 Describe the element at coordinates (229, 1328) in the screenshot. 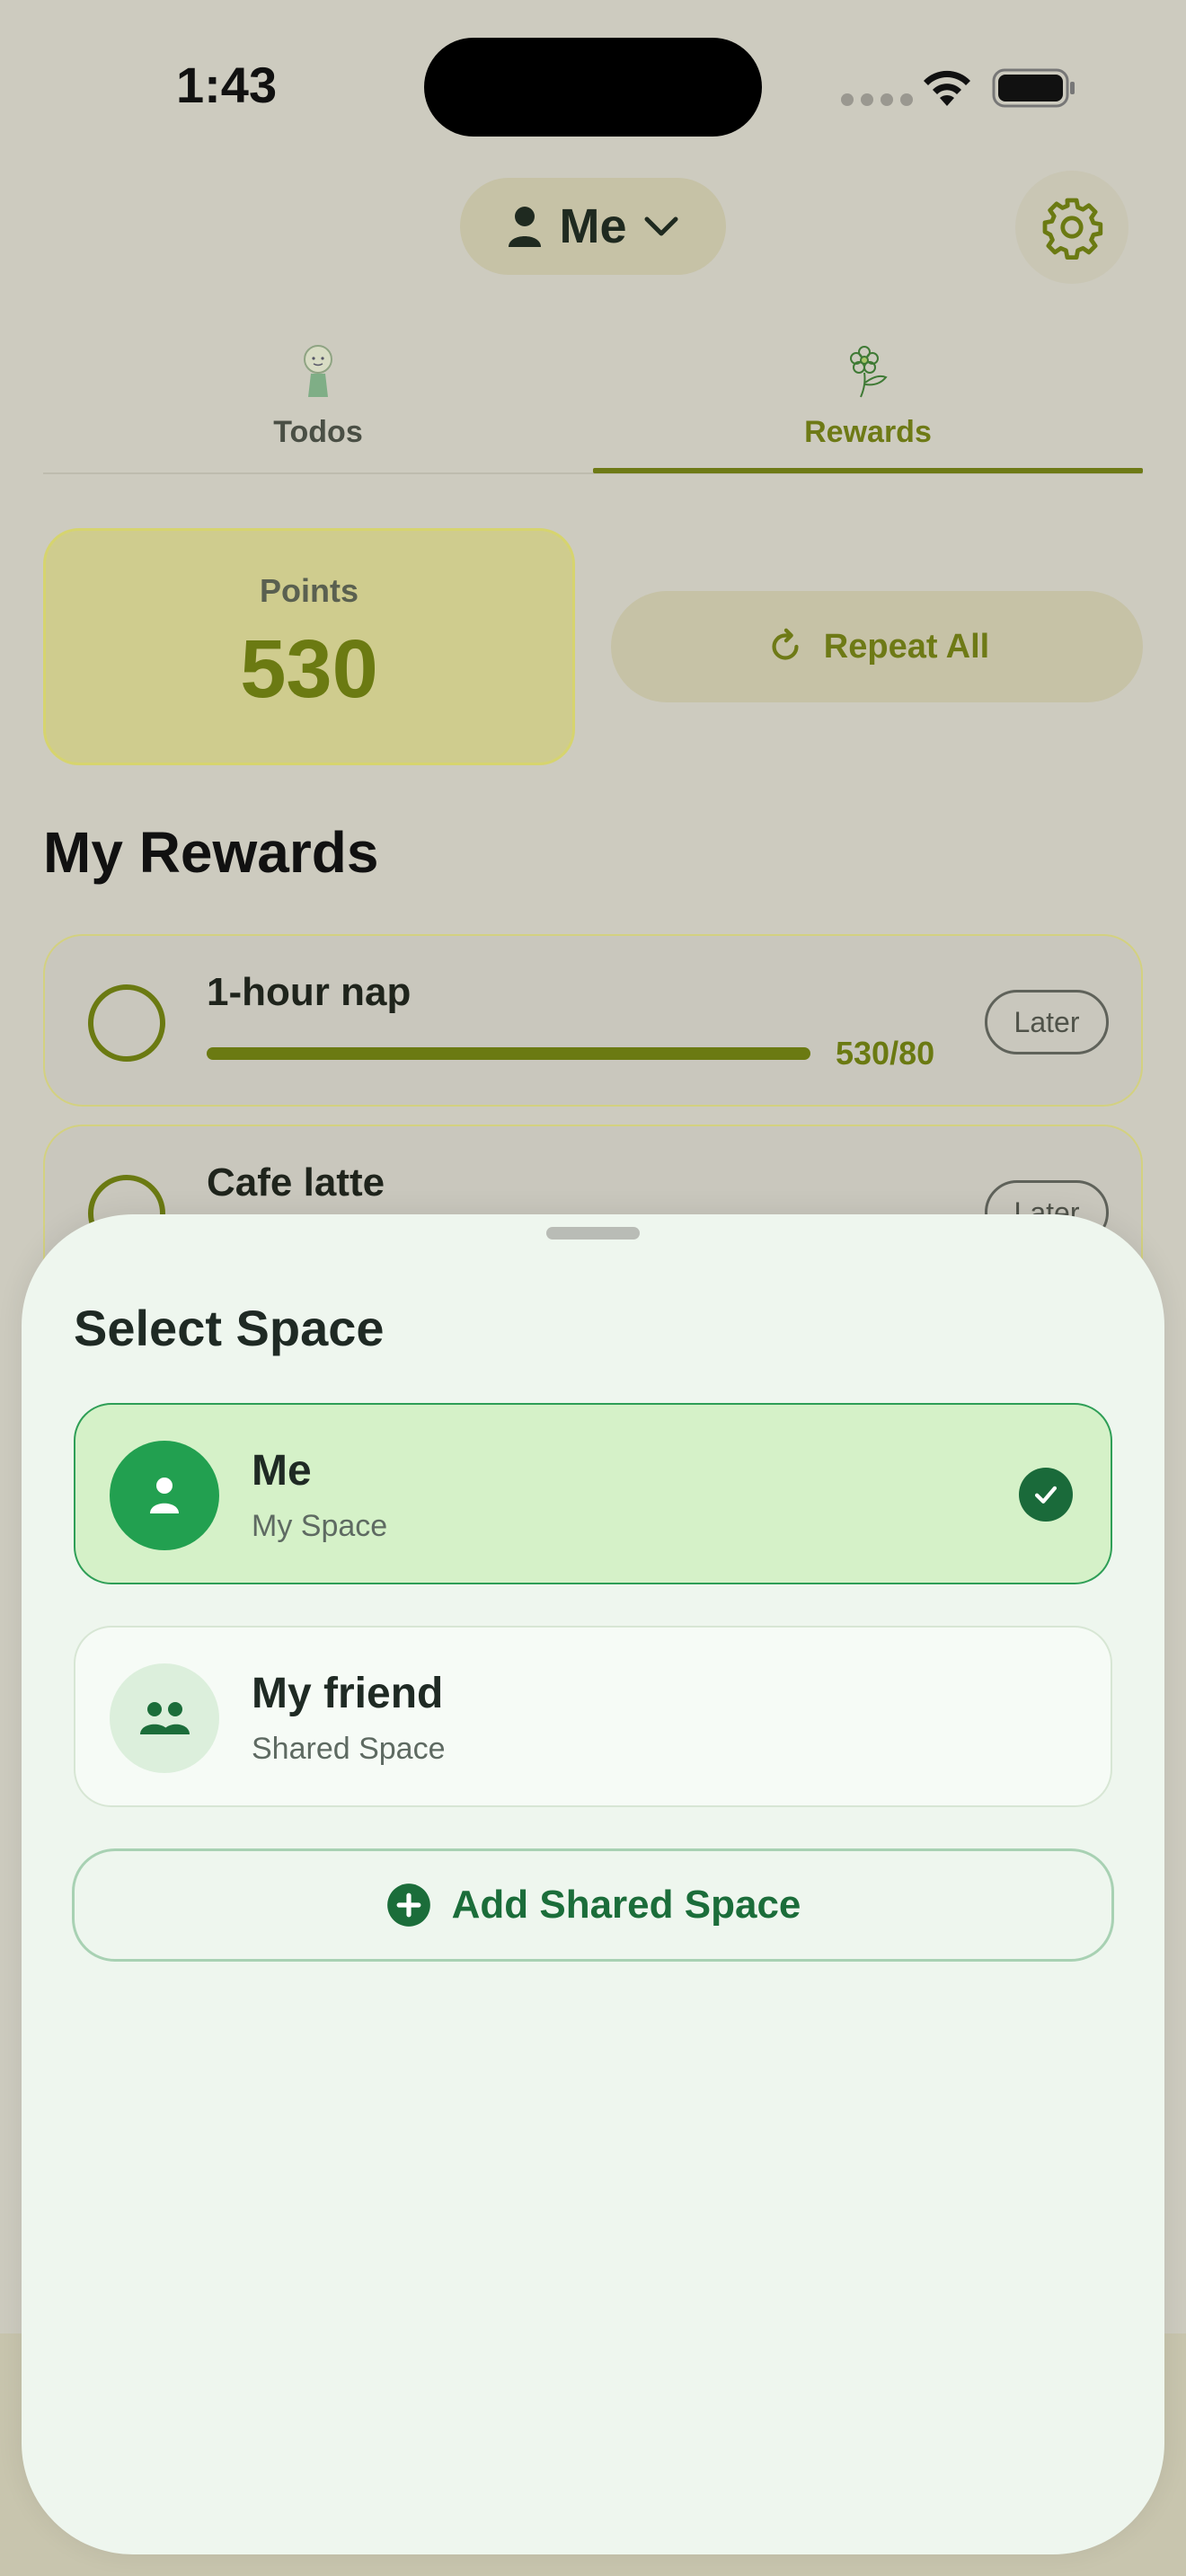

I see `sheet-title: Select Space` at that location.